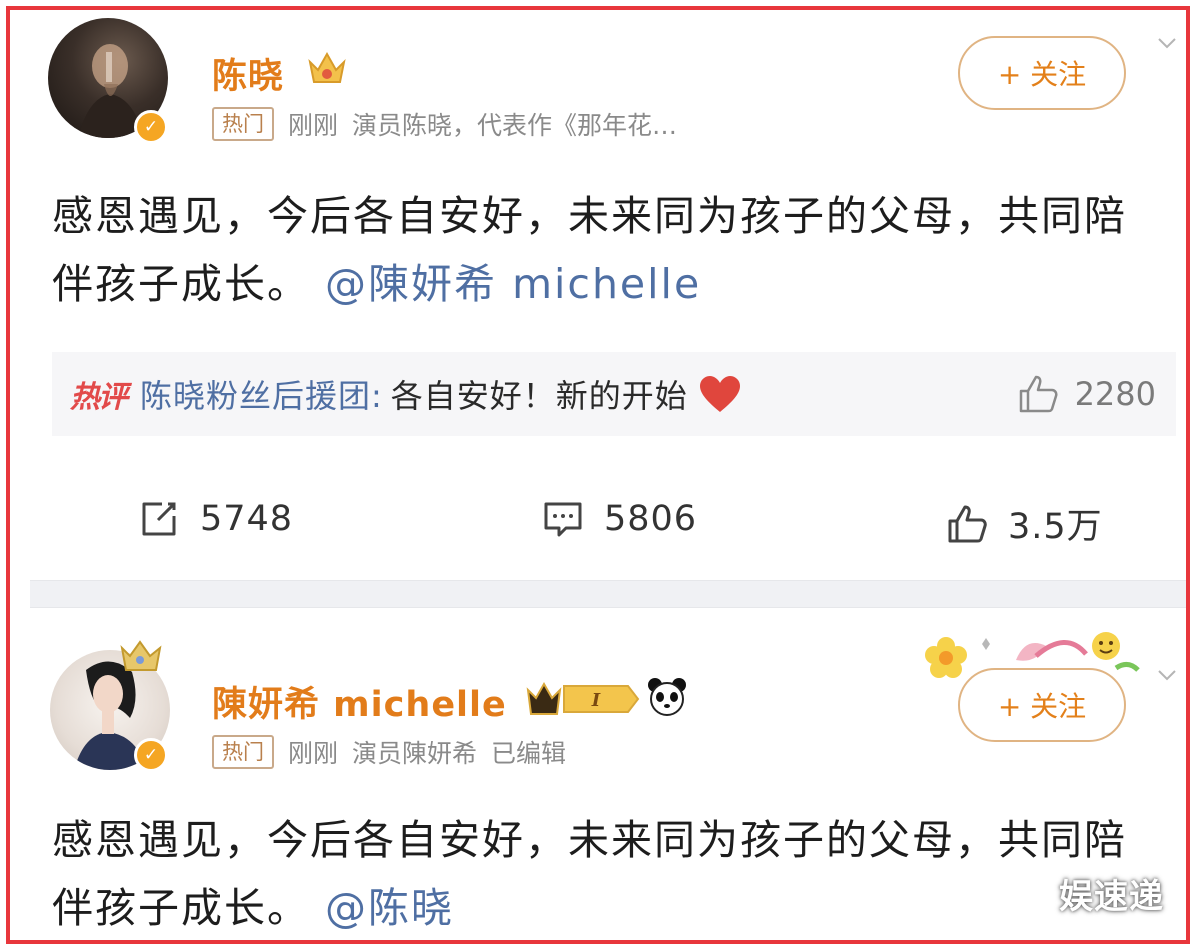 The width and height of the screenshot is (1196, 950). Describe the element at coordinates (261, 394) in the screenshot. I see `hot-comment-user: 陈晓粉丝后援团:` at that location.